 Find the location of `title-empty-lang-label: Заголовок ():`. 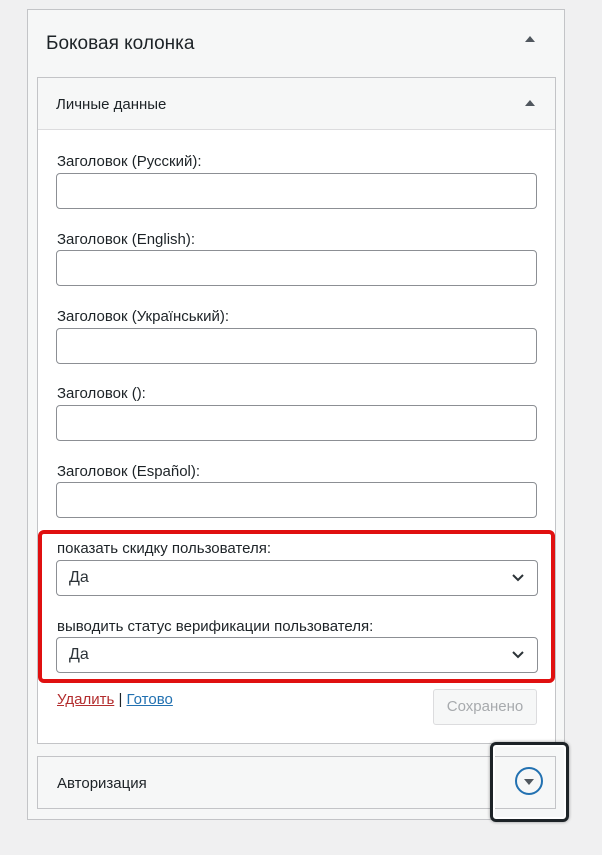

title-empty-lang-label: Заголовок (): is located at coordinates (101, 393).